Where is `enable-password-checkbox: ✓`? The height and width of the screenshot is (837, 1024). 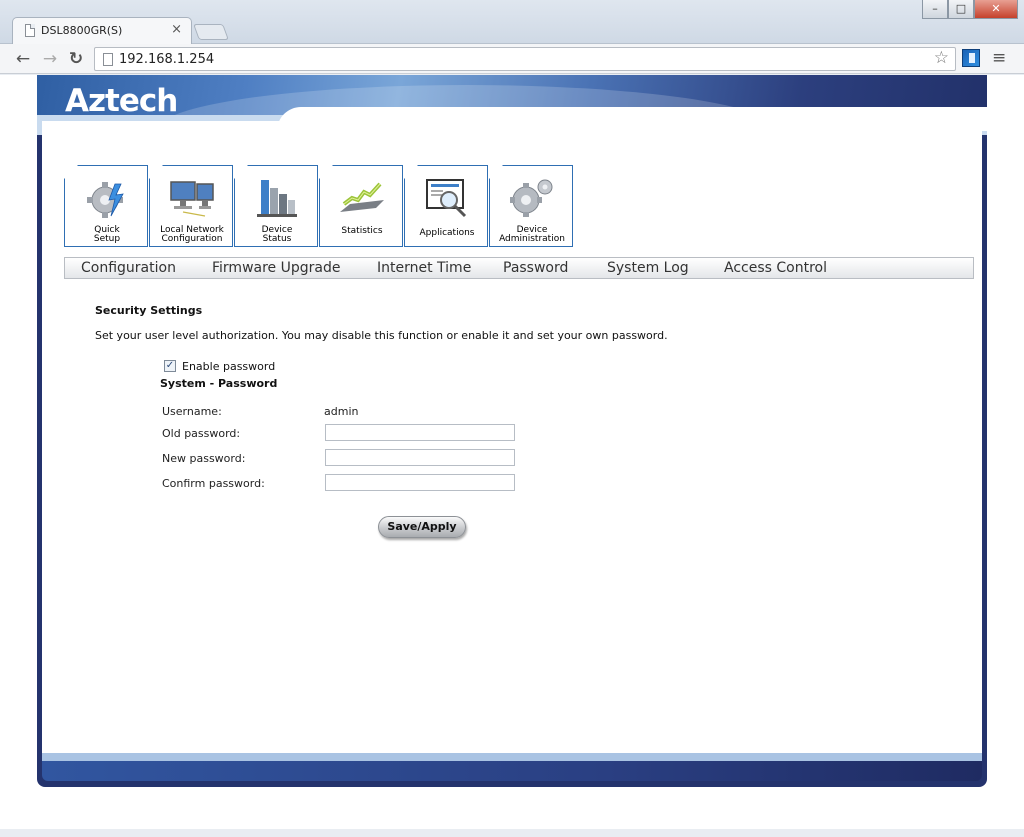
enable-password-checkbox: ✓ is located at coordinates (170, 366).